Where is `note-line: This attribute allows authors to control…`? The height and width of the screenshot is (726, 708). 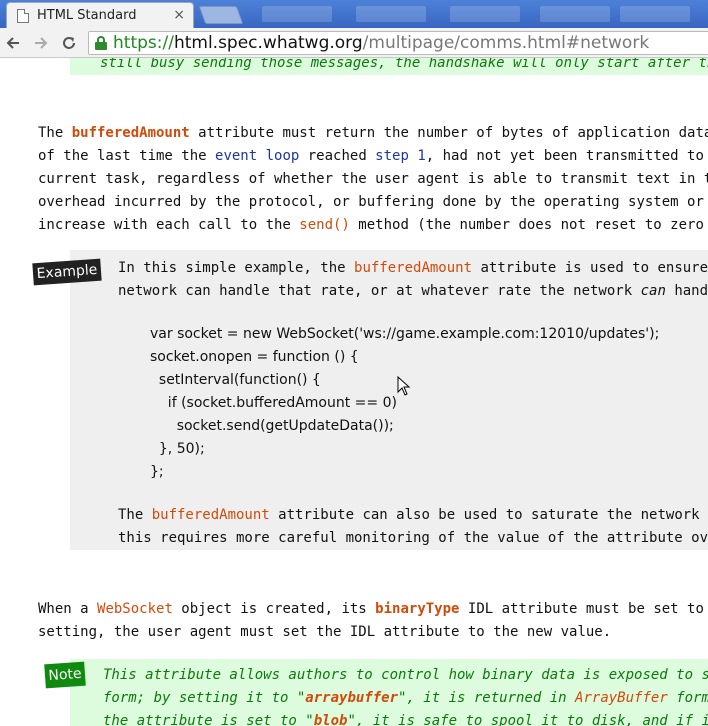 note-line: This attribute allows authors to control… is located at coordinates (405, 675).